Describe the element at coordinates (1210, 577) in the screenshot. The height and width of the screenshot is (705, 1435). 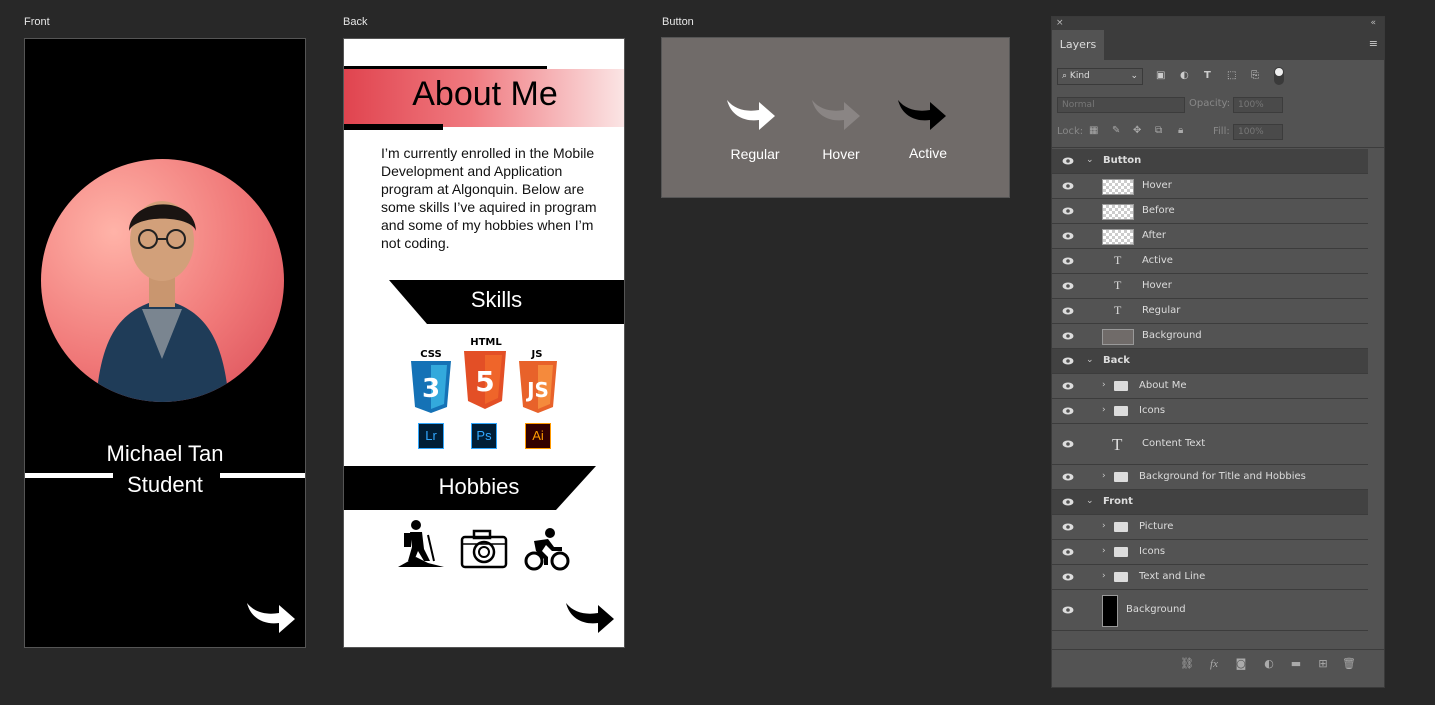
I see `layer-row: › Text and Line` at that location.